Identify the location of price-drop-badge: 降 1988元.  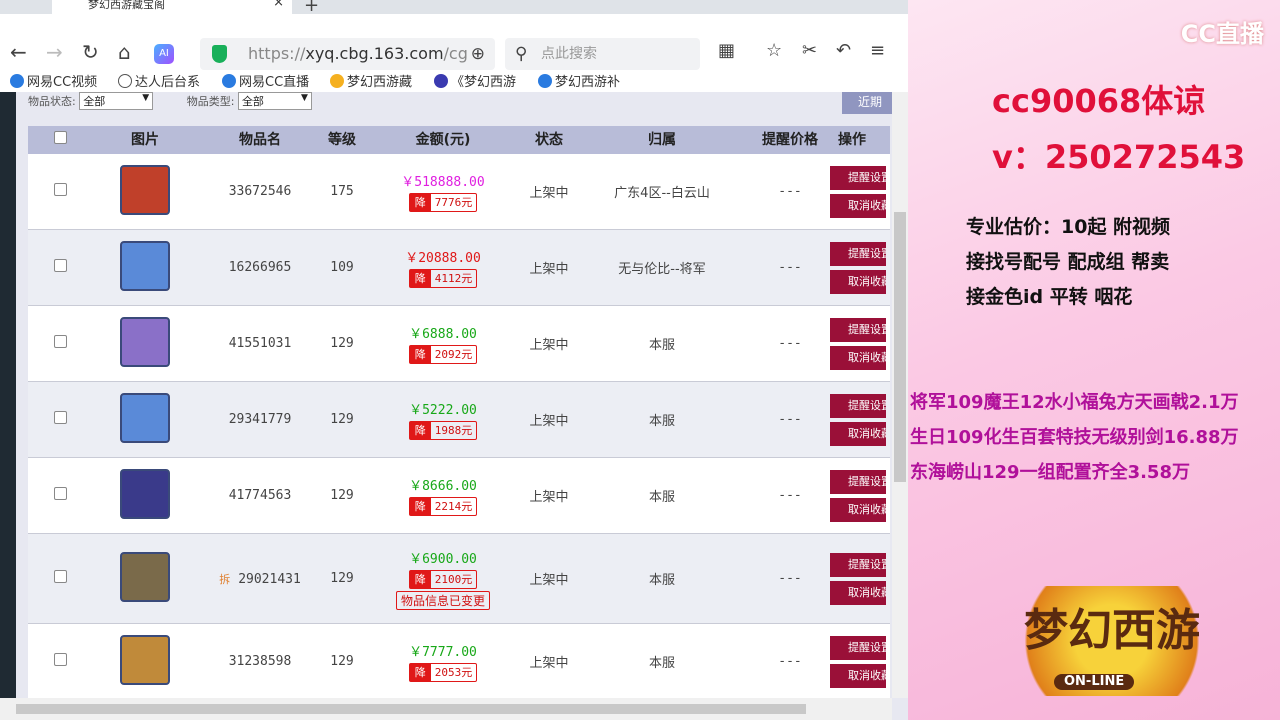
(443, 430).